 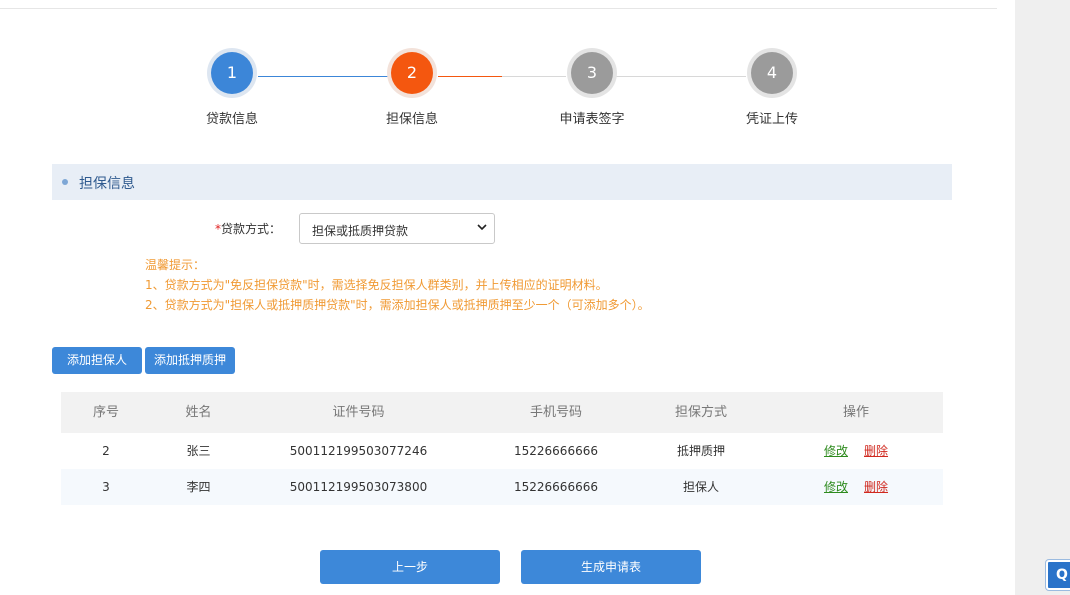 I want to click on top-divider, so click(x=498, y=8).